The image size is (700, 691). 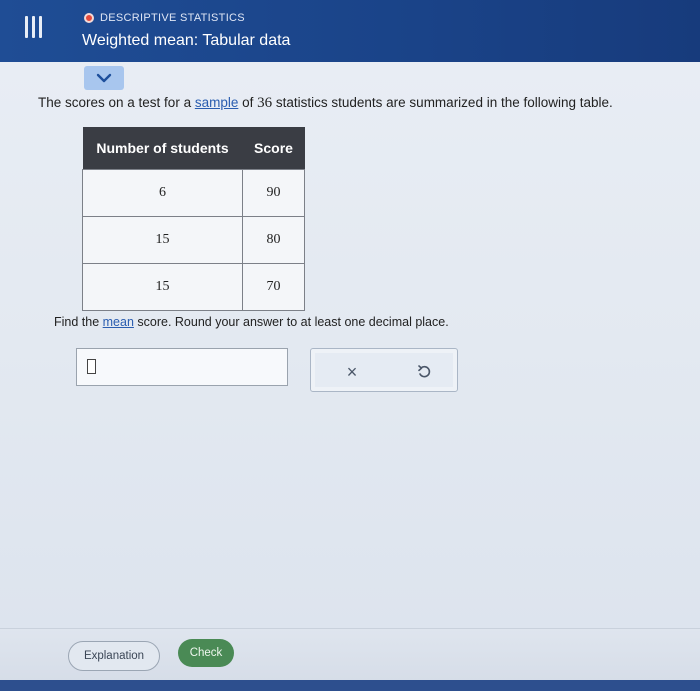 I want to click on undo-button, so click(x=424, y=372).